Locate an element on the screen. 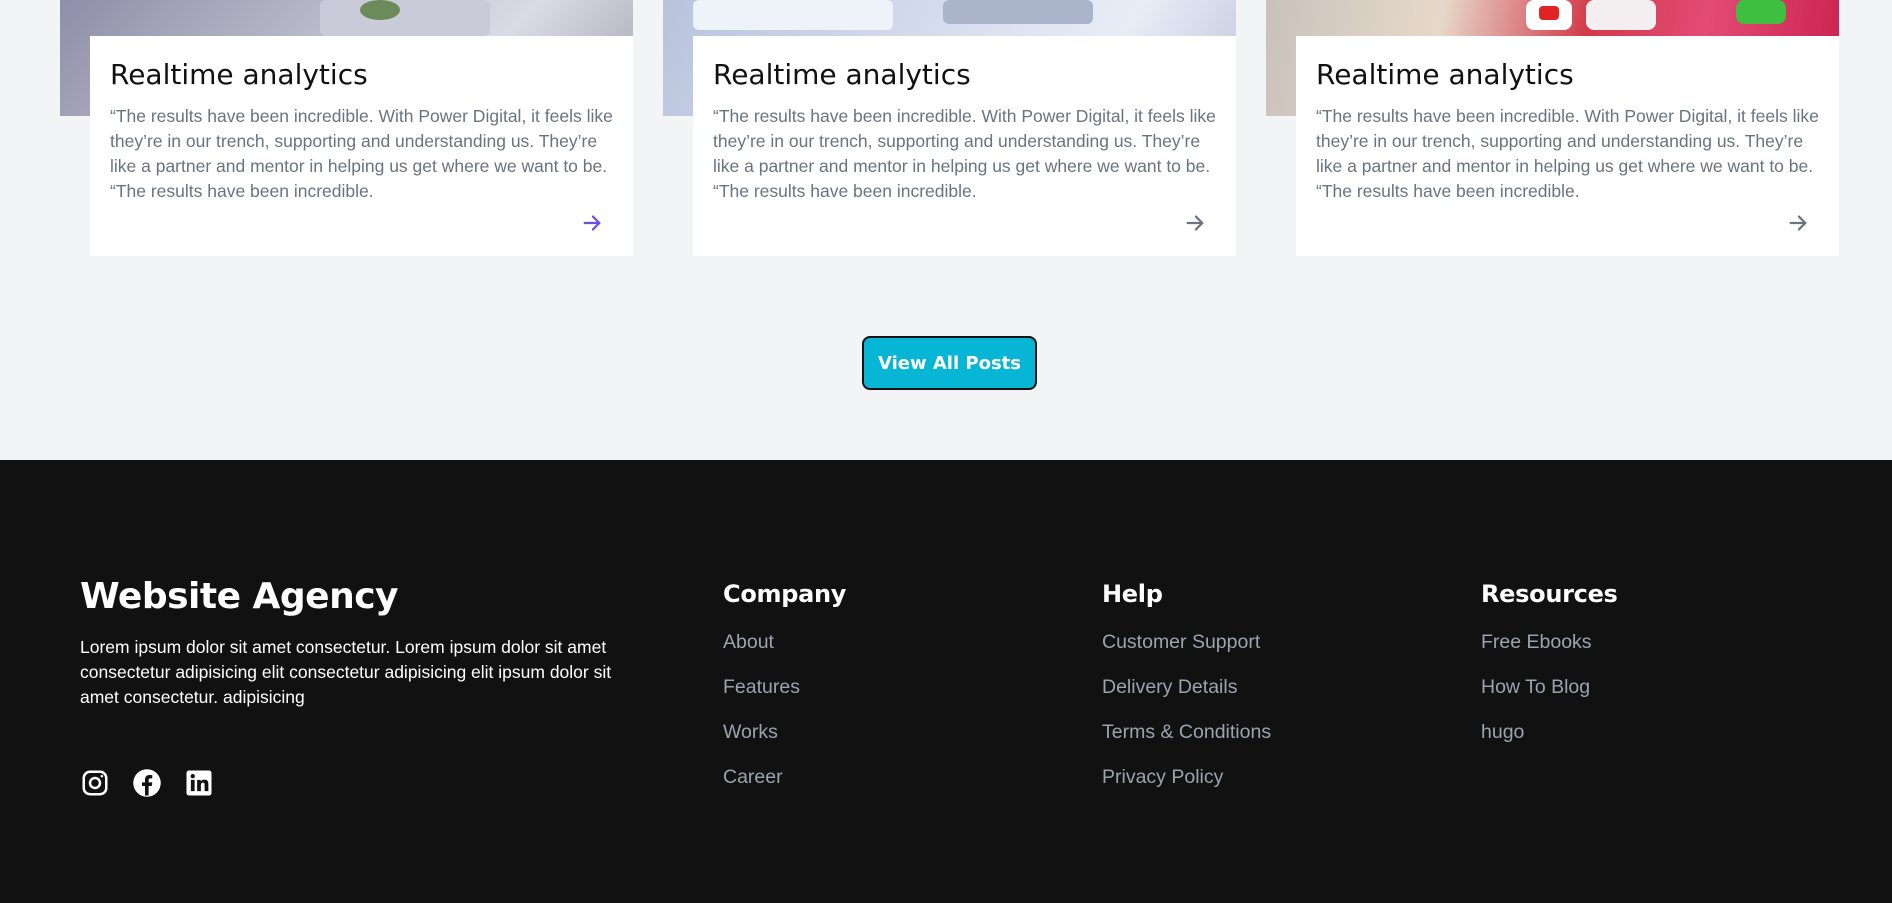 This screenshot has width=1892, height=903. footer-link-features: Features is located at coordinates (784, 687).